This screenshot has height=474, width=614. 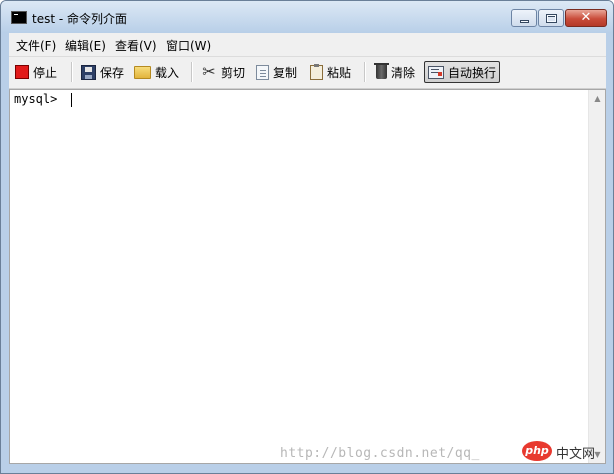 I want to click on close-button: ✕, so click(x=586, y=18).